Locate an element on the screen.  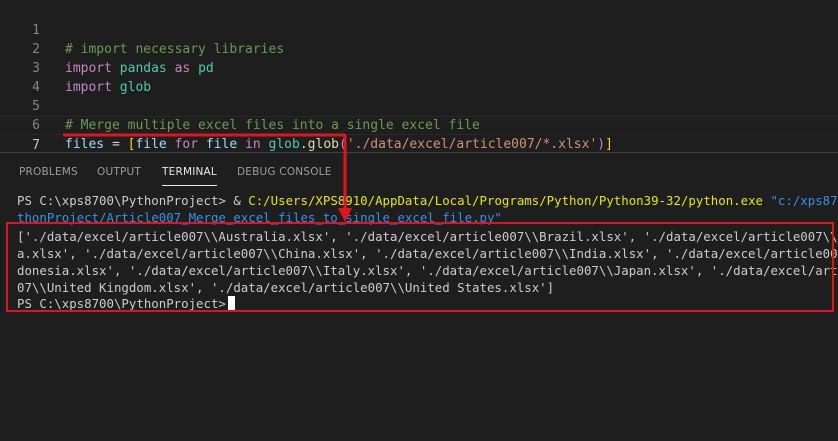
tab-output: OUTPUT is located at coordinates (119, 170).